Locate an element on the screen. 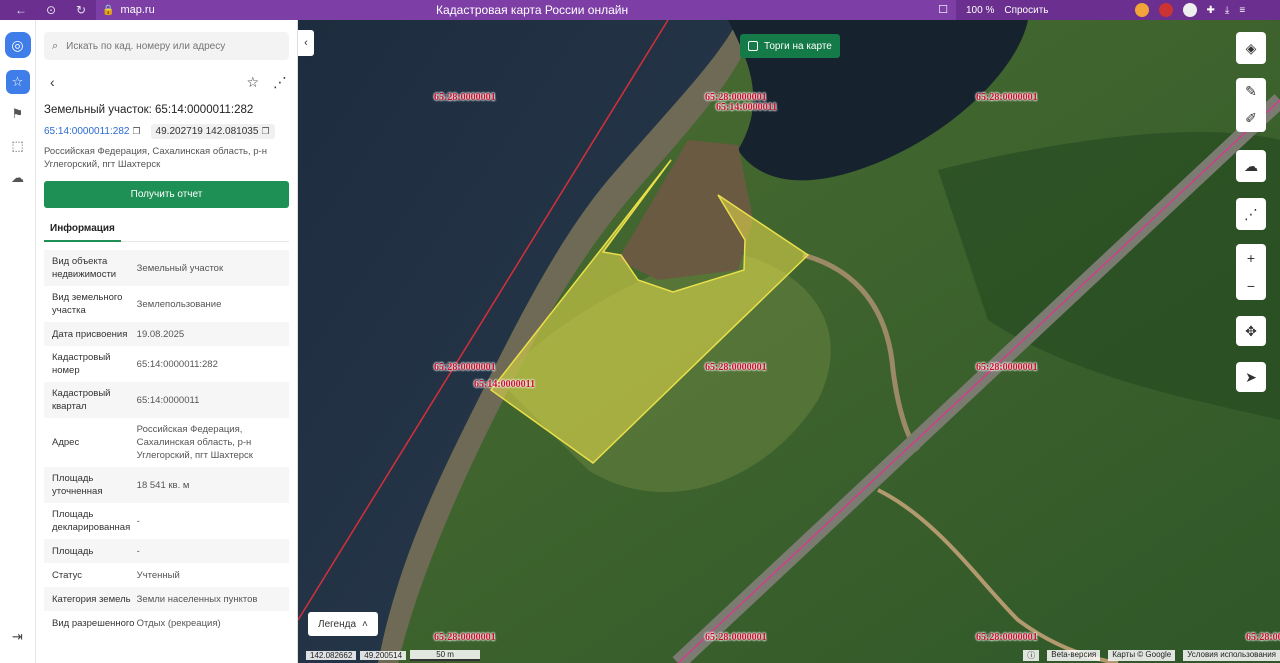  coords-badge: 49.202719 142.081035 ❐ is located at coordinates (212, 131).